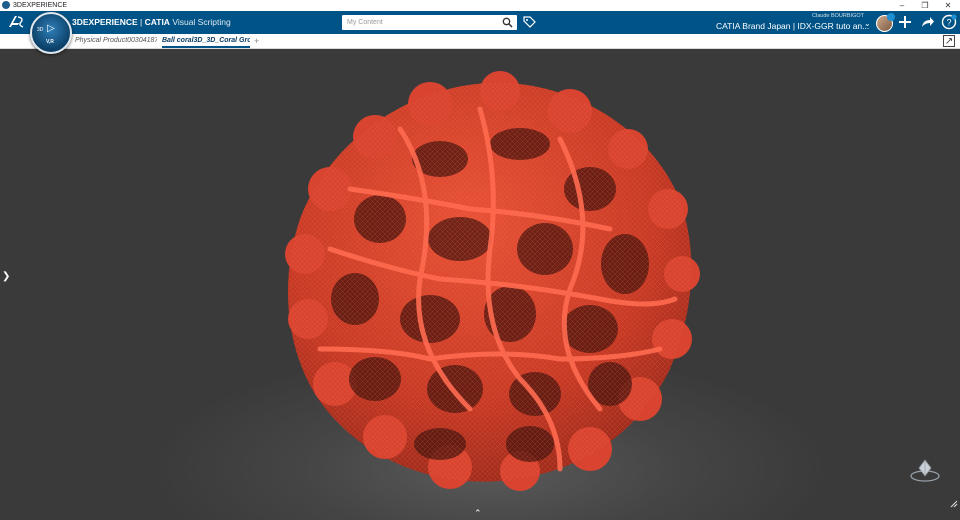 This screenshot has height=520, width=960. Describe the element at coordinates (6, 5) in the screenshot. I see `app-icon` at that location.